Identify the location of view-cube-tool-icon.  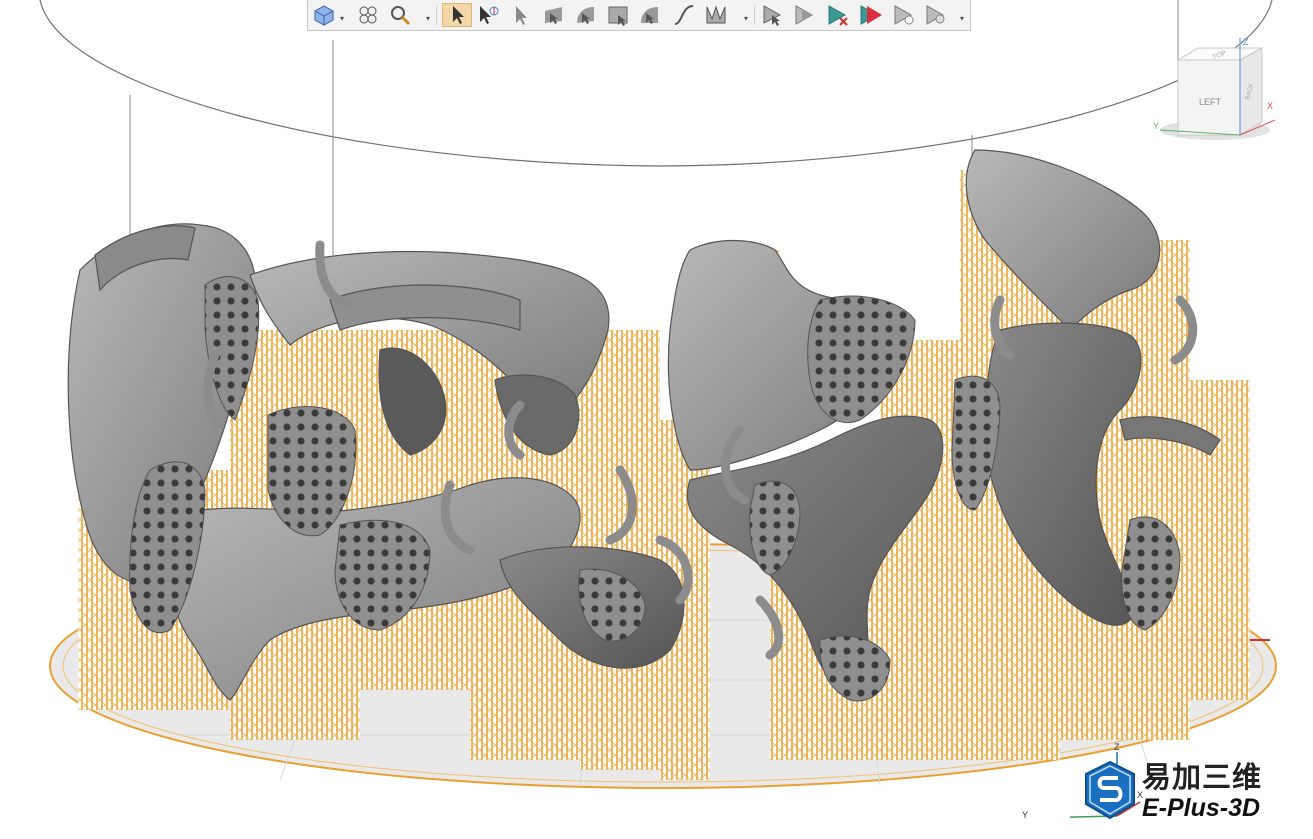
(324, 15).